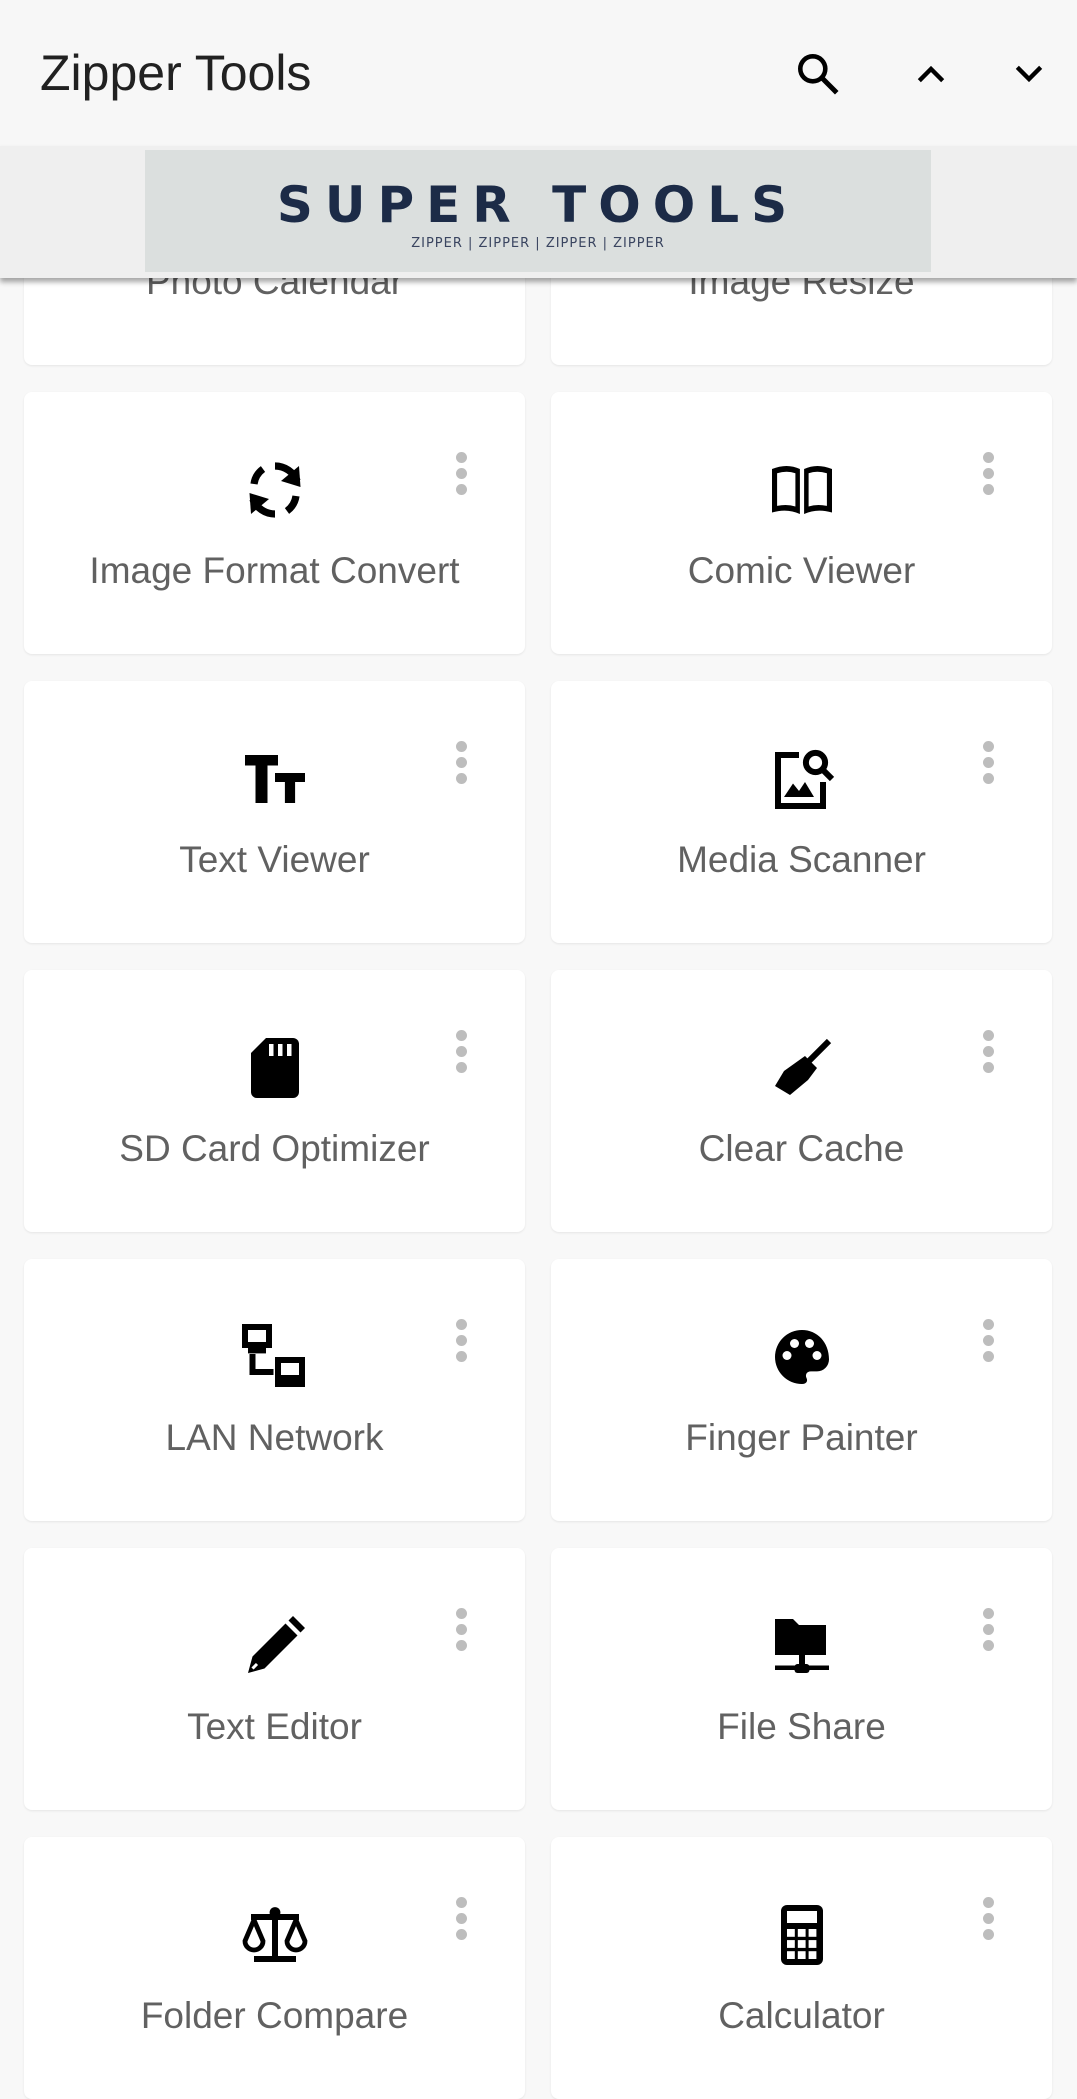  I want to click on tool-label: Clear Cache, so click(801, 1148).